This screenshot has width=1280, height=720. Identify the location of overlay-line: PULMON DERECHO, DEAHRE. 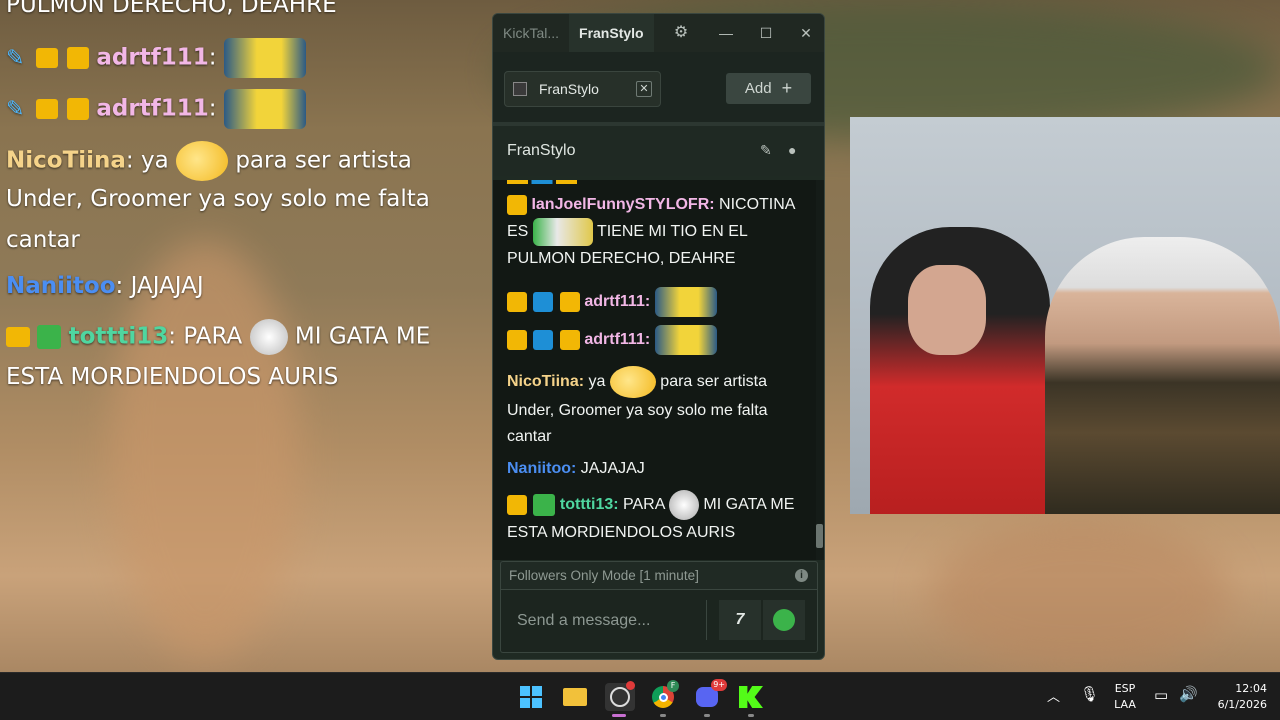
(171, 9).